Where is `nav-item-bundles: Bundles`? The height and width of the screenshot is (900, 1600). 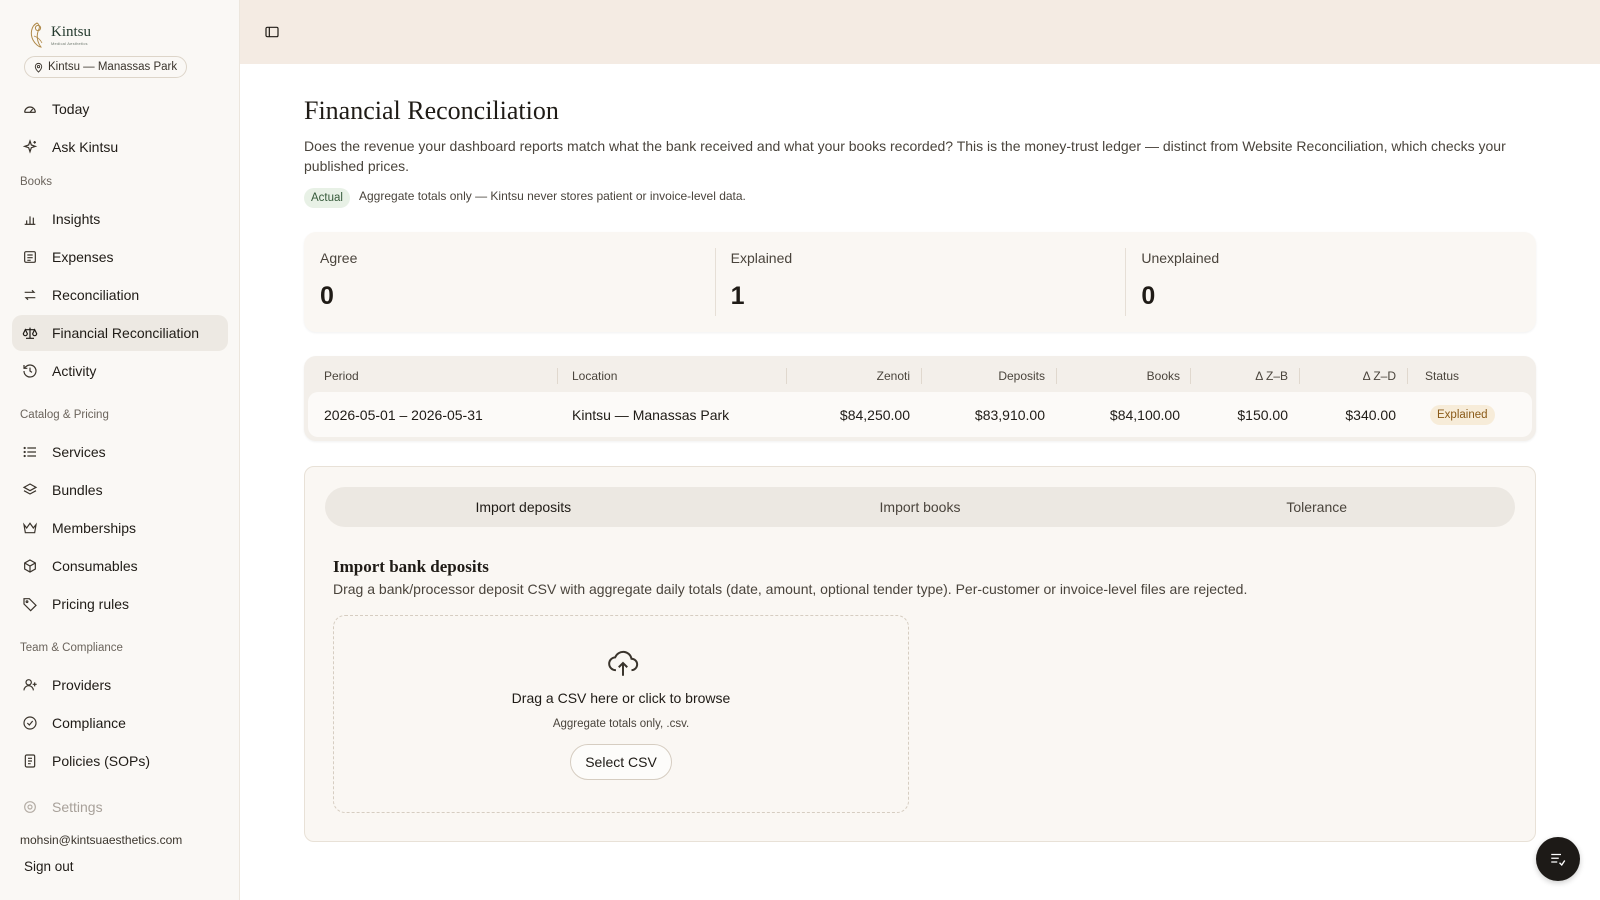 nav-item-bundles: Bundles is located at coordinates (120, 490).